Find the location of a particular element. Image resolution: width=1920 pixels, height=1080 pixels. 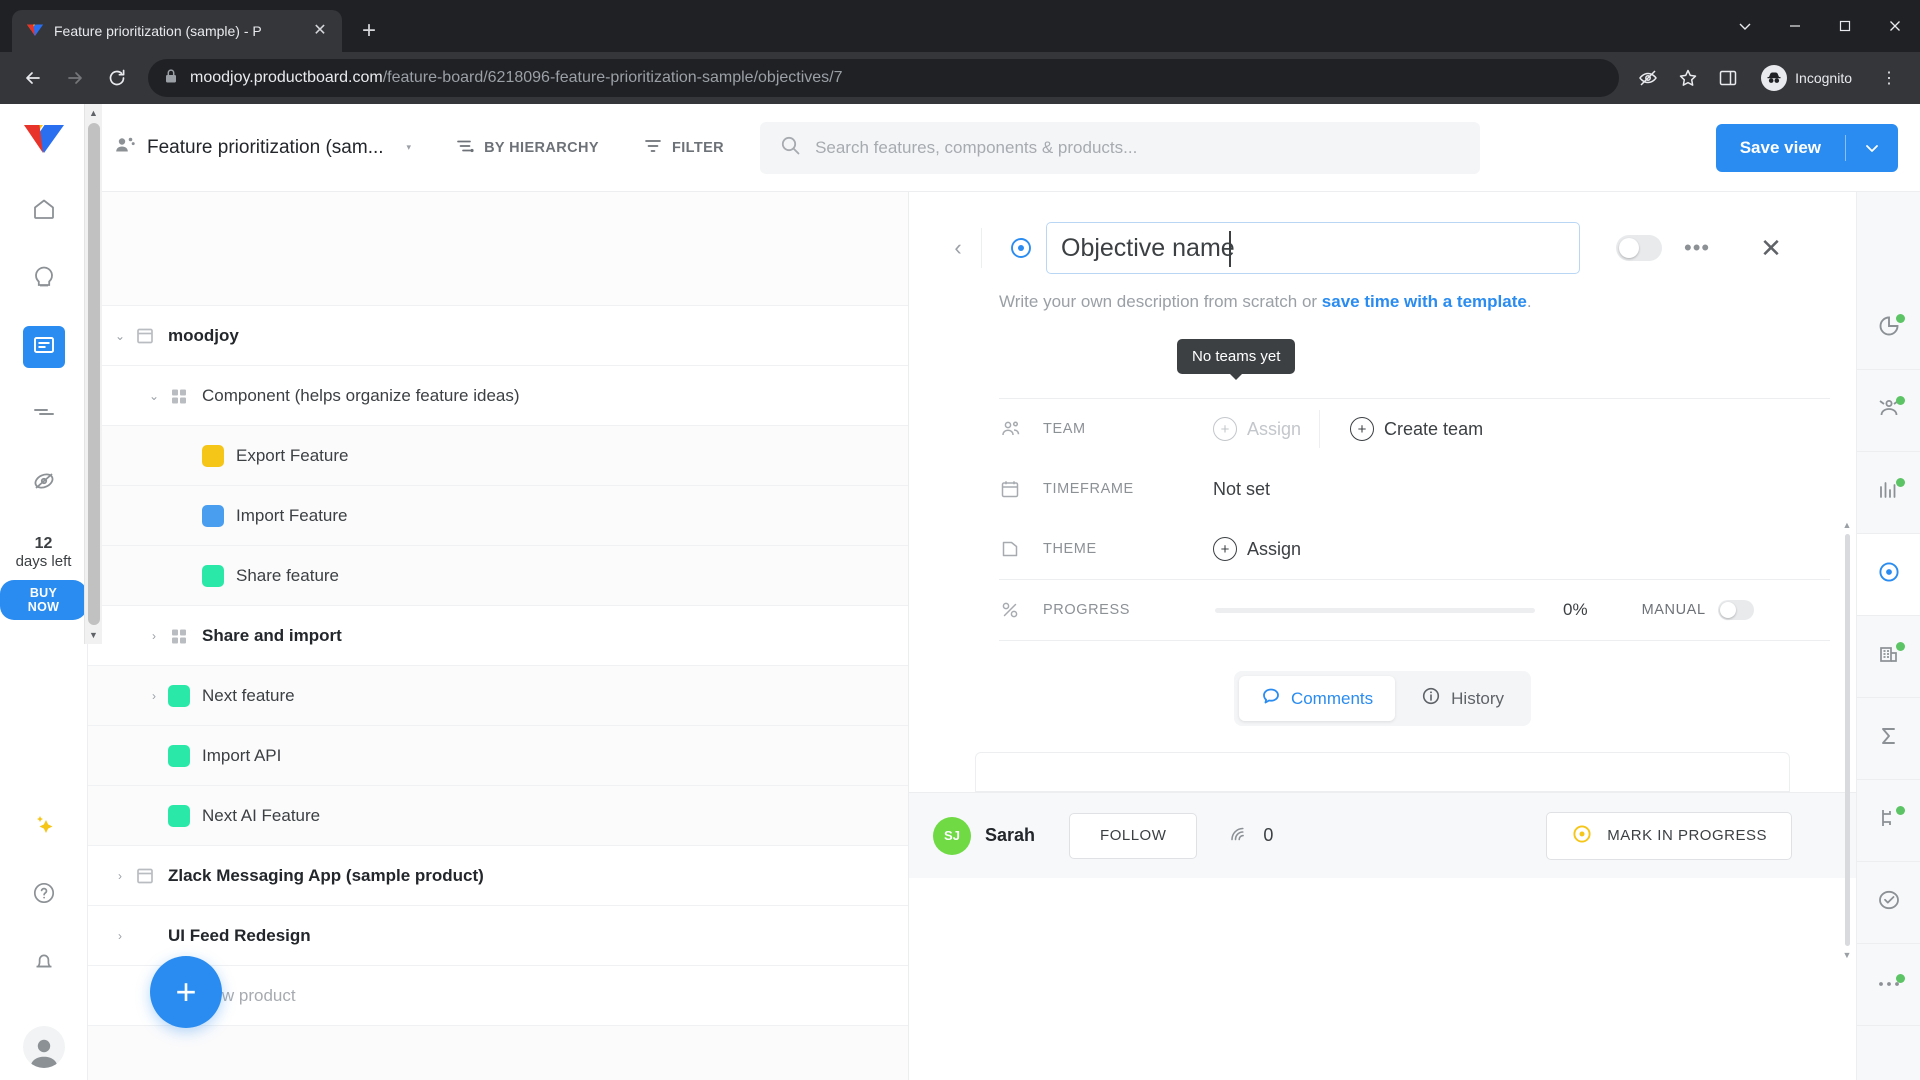

home-icon is located at coordinates (44, 211).